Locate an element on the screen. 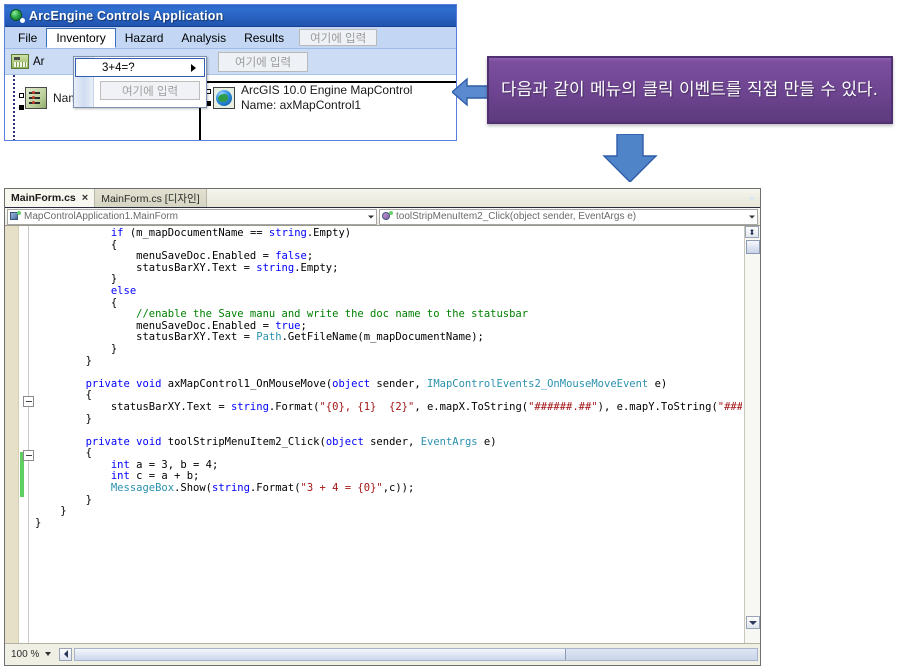 The image size is (899, 668). arrow-down-icon is located at coordinates (630, 158).